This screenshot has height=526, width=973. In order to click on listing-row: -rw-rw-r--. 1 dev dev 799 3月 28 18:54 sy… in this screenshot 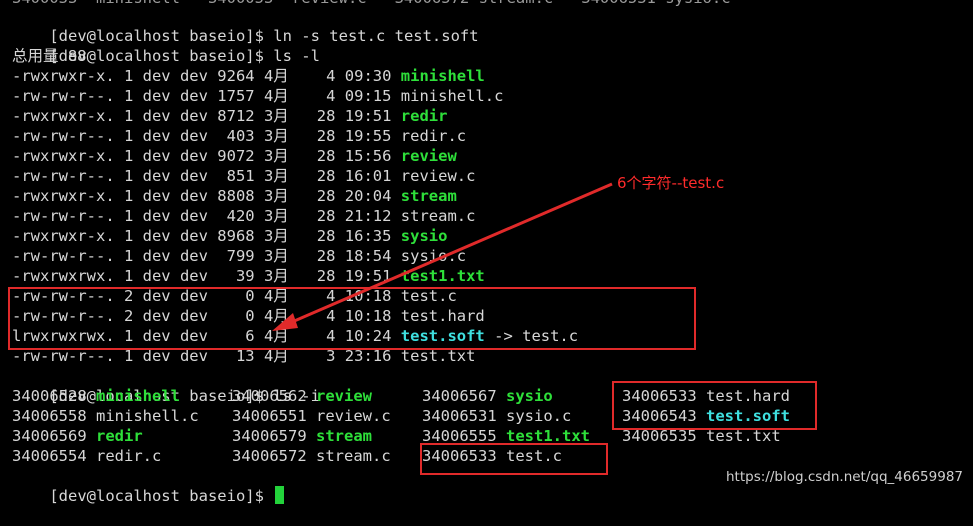, I will do `click(239, 256)`.